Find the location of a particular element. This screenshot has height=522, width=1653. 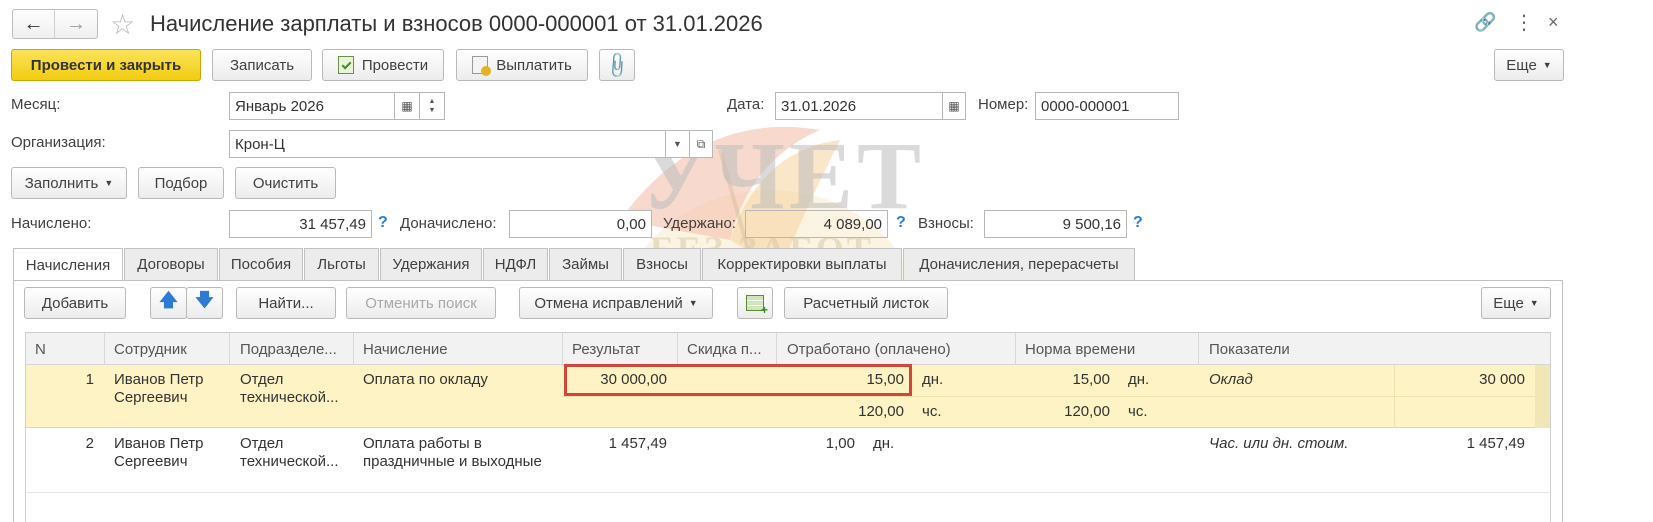

withheld-help-icon: ? is located at coordinates (901, 223).